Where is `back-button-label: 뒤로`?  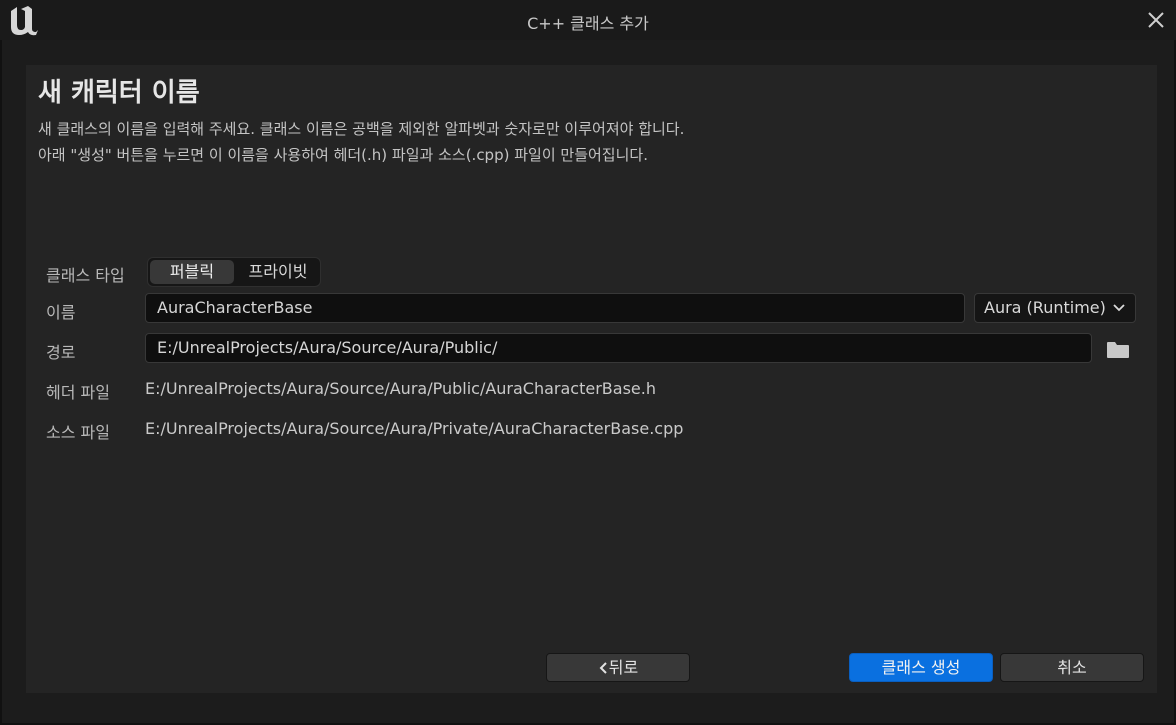 back-button-label: 뒤로 is located at coordinates (623, 667).